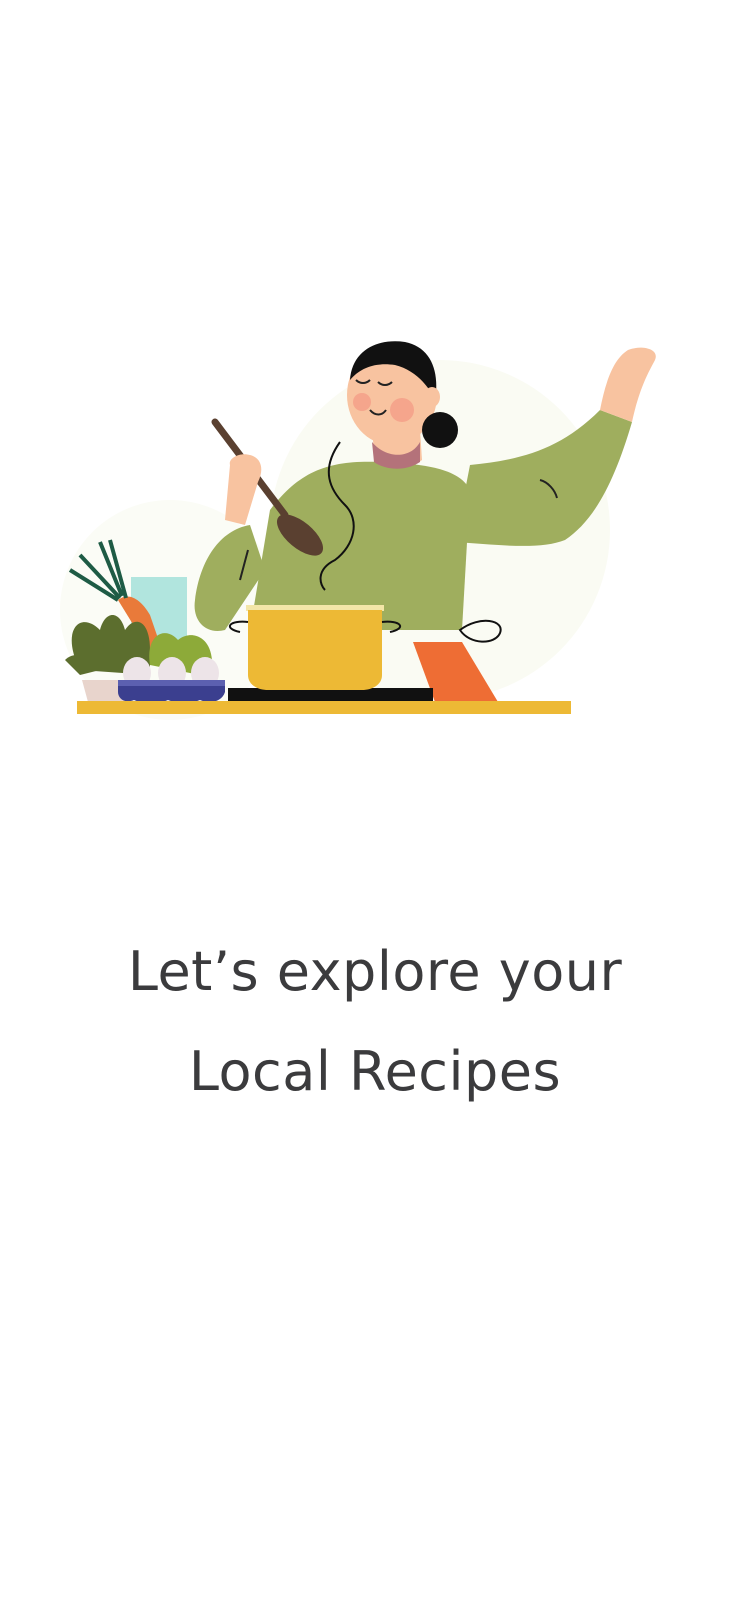 The width and height of the screenshot is (750, 1624). What do you see at coordinates (243, 489) in the screenshot?
I see `spoon-hand` at bounding box center [243, 489].